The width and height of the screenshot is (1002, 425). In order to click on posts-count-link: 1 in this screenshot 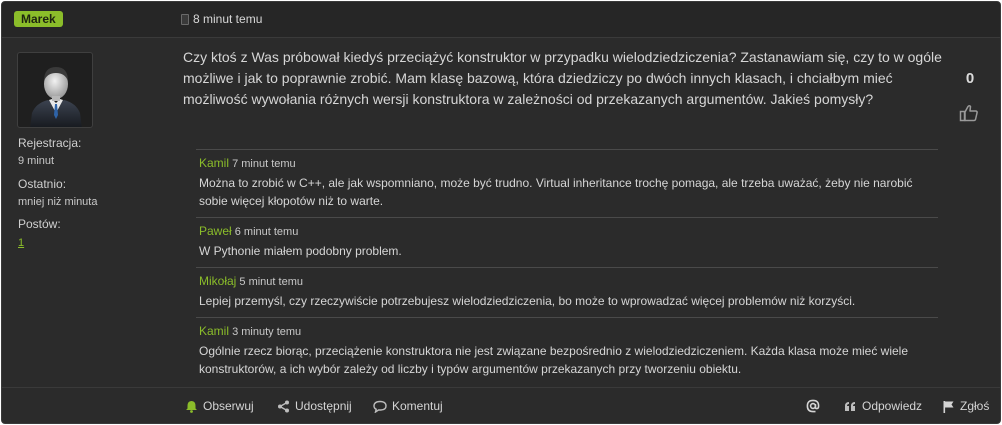, I will do `click(21, 243)`.